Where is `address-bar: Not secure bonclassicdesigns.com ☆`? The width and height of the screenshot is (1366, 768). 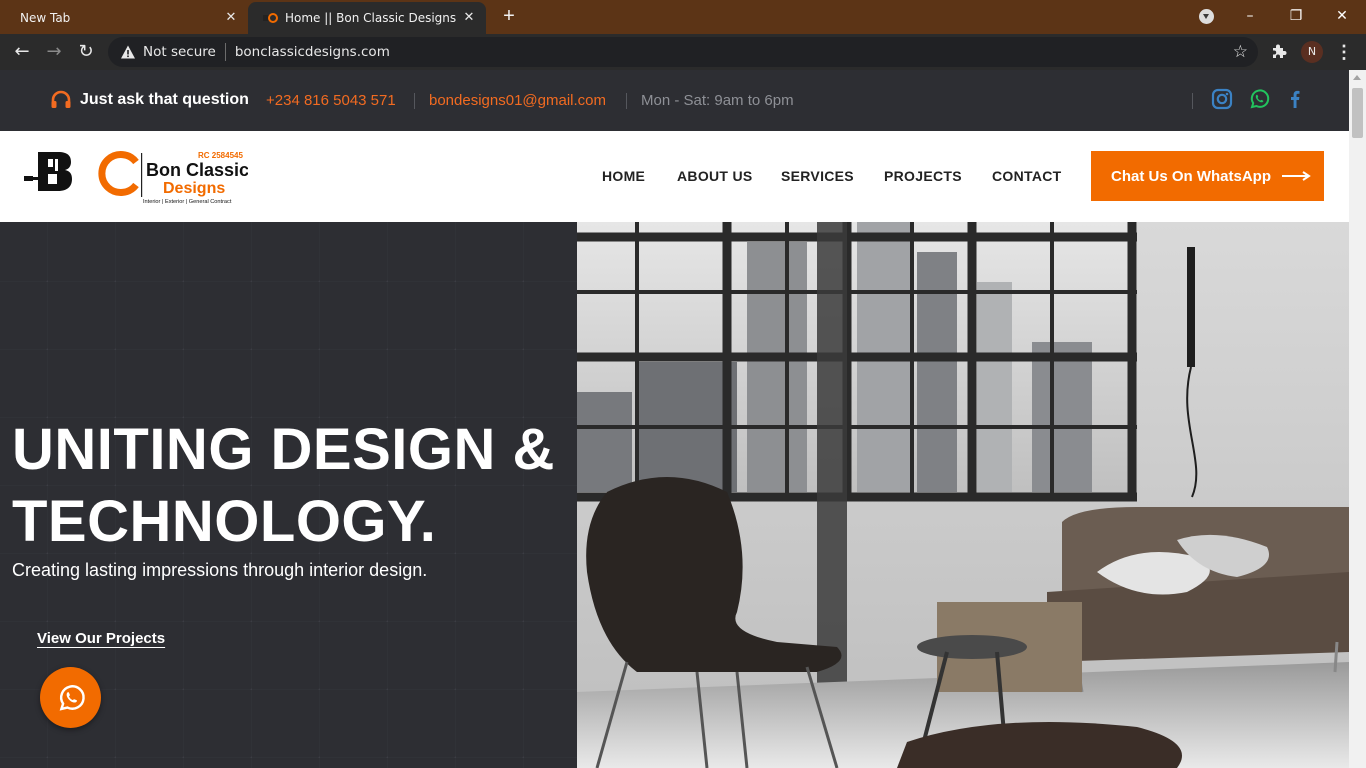
address-bar: Not secure bonclassicdesigns.com ☆ is located at coordinates (683, 52).